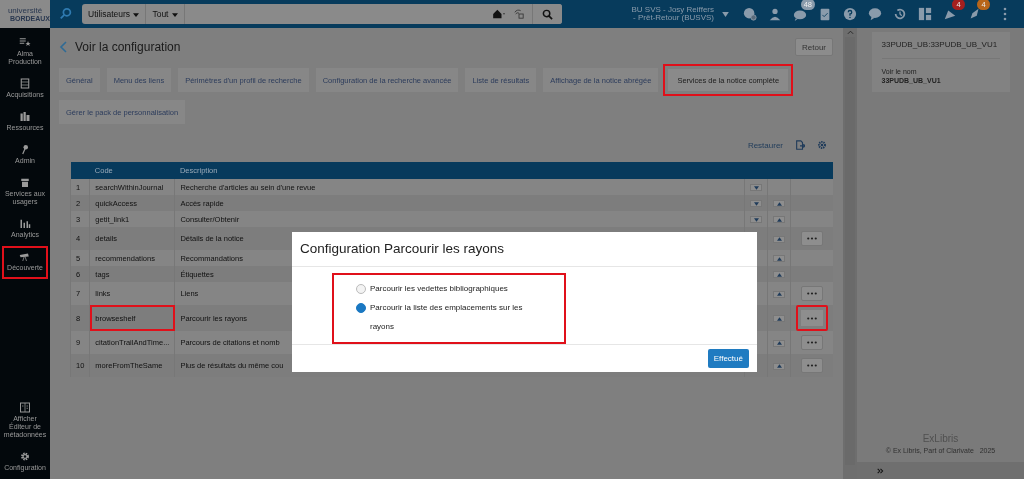  I want to click on scan-icon, so click(519, 14).